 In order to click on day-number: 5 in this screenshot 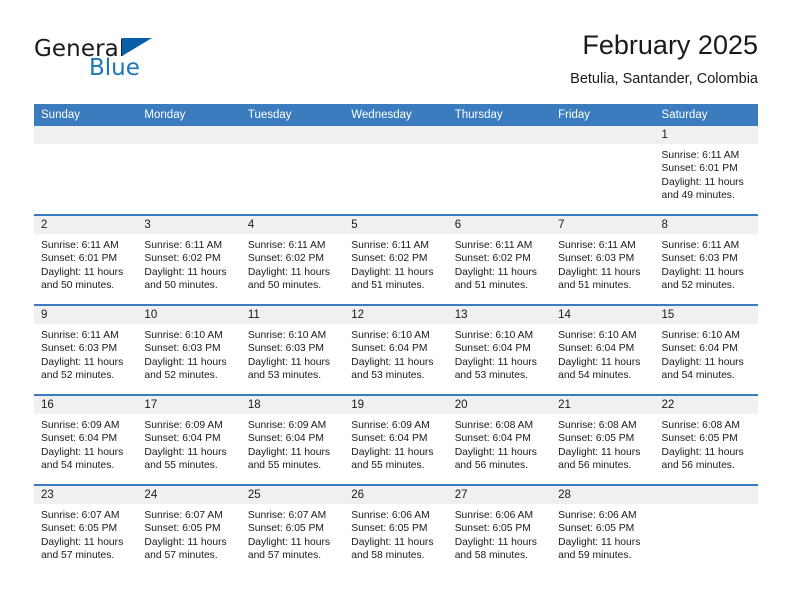, I will do `click(396, 225)`.